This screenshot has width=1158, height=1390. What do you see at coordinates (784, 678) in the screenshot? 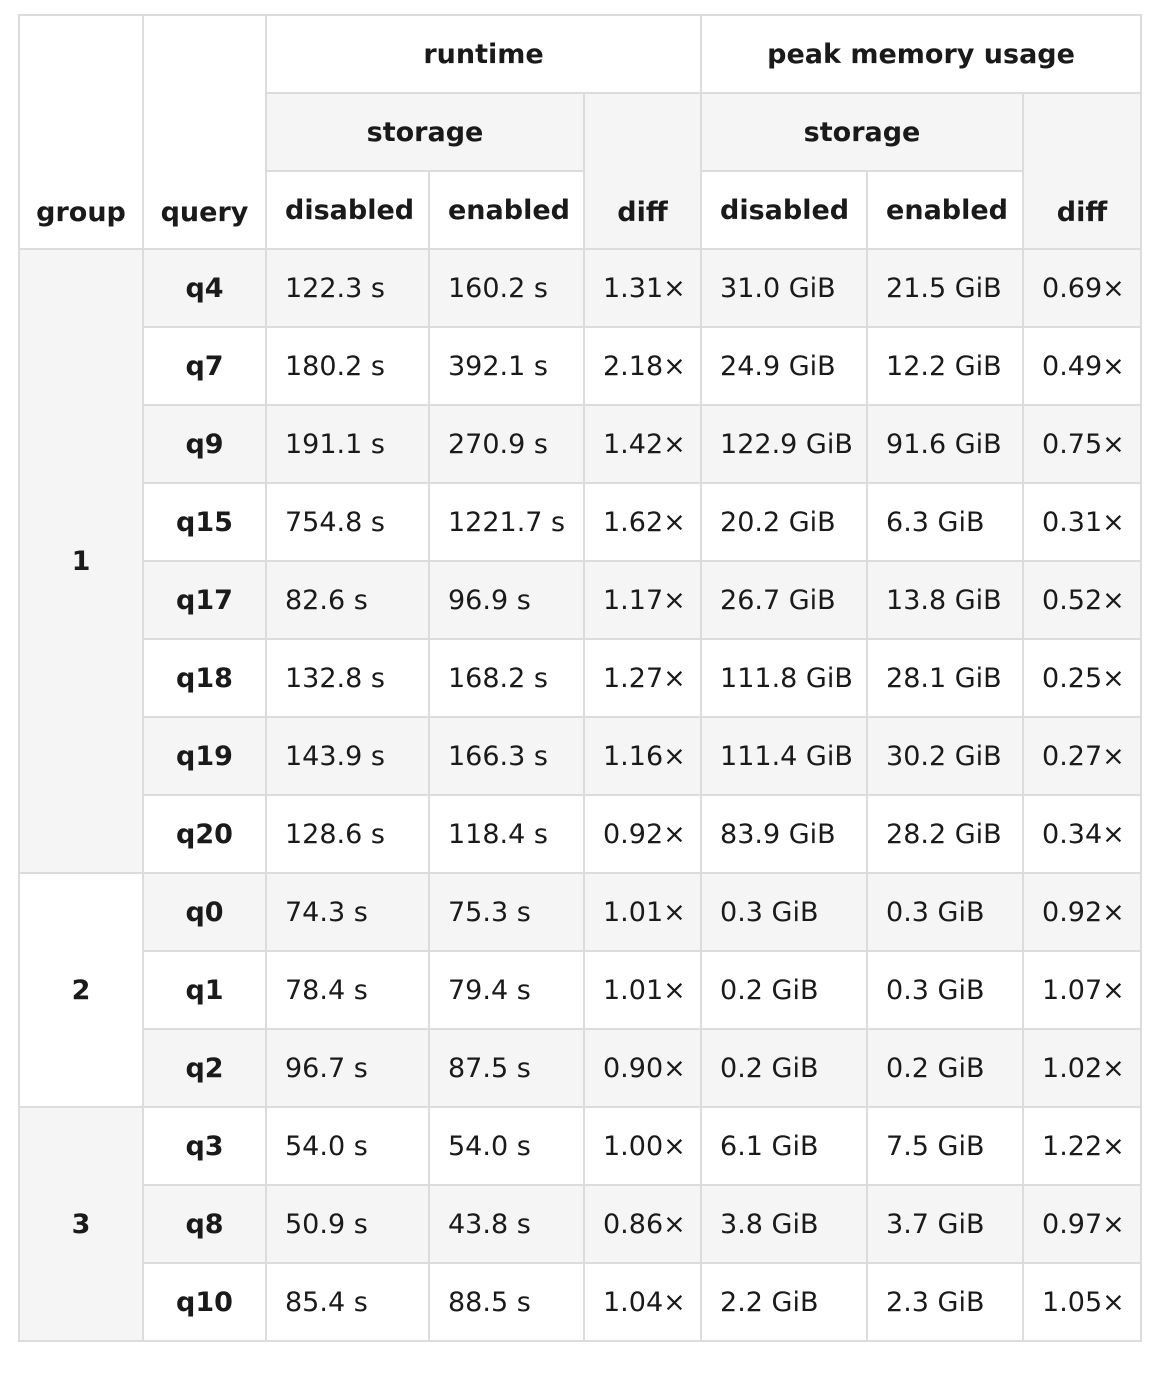
I see `memory-disabled-cell: 111.8 GiB` at bounding box center [784, 678].